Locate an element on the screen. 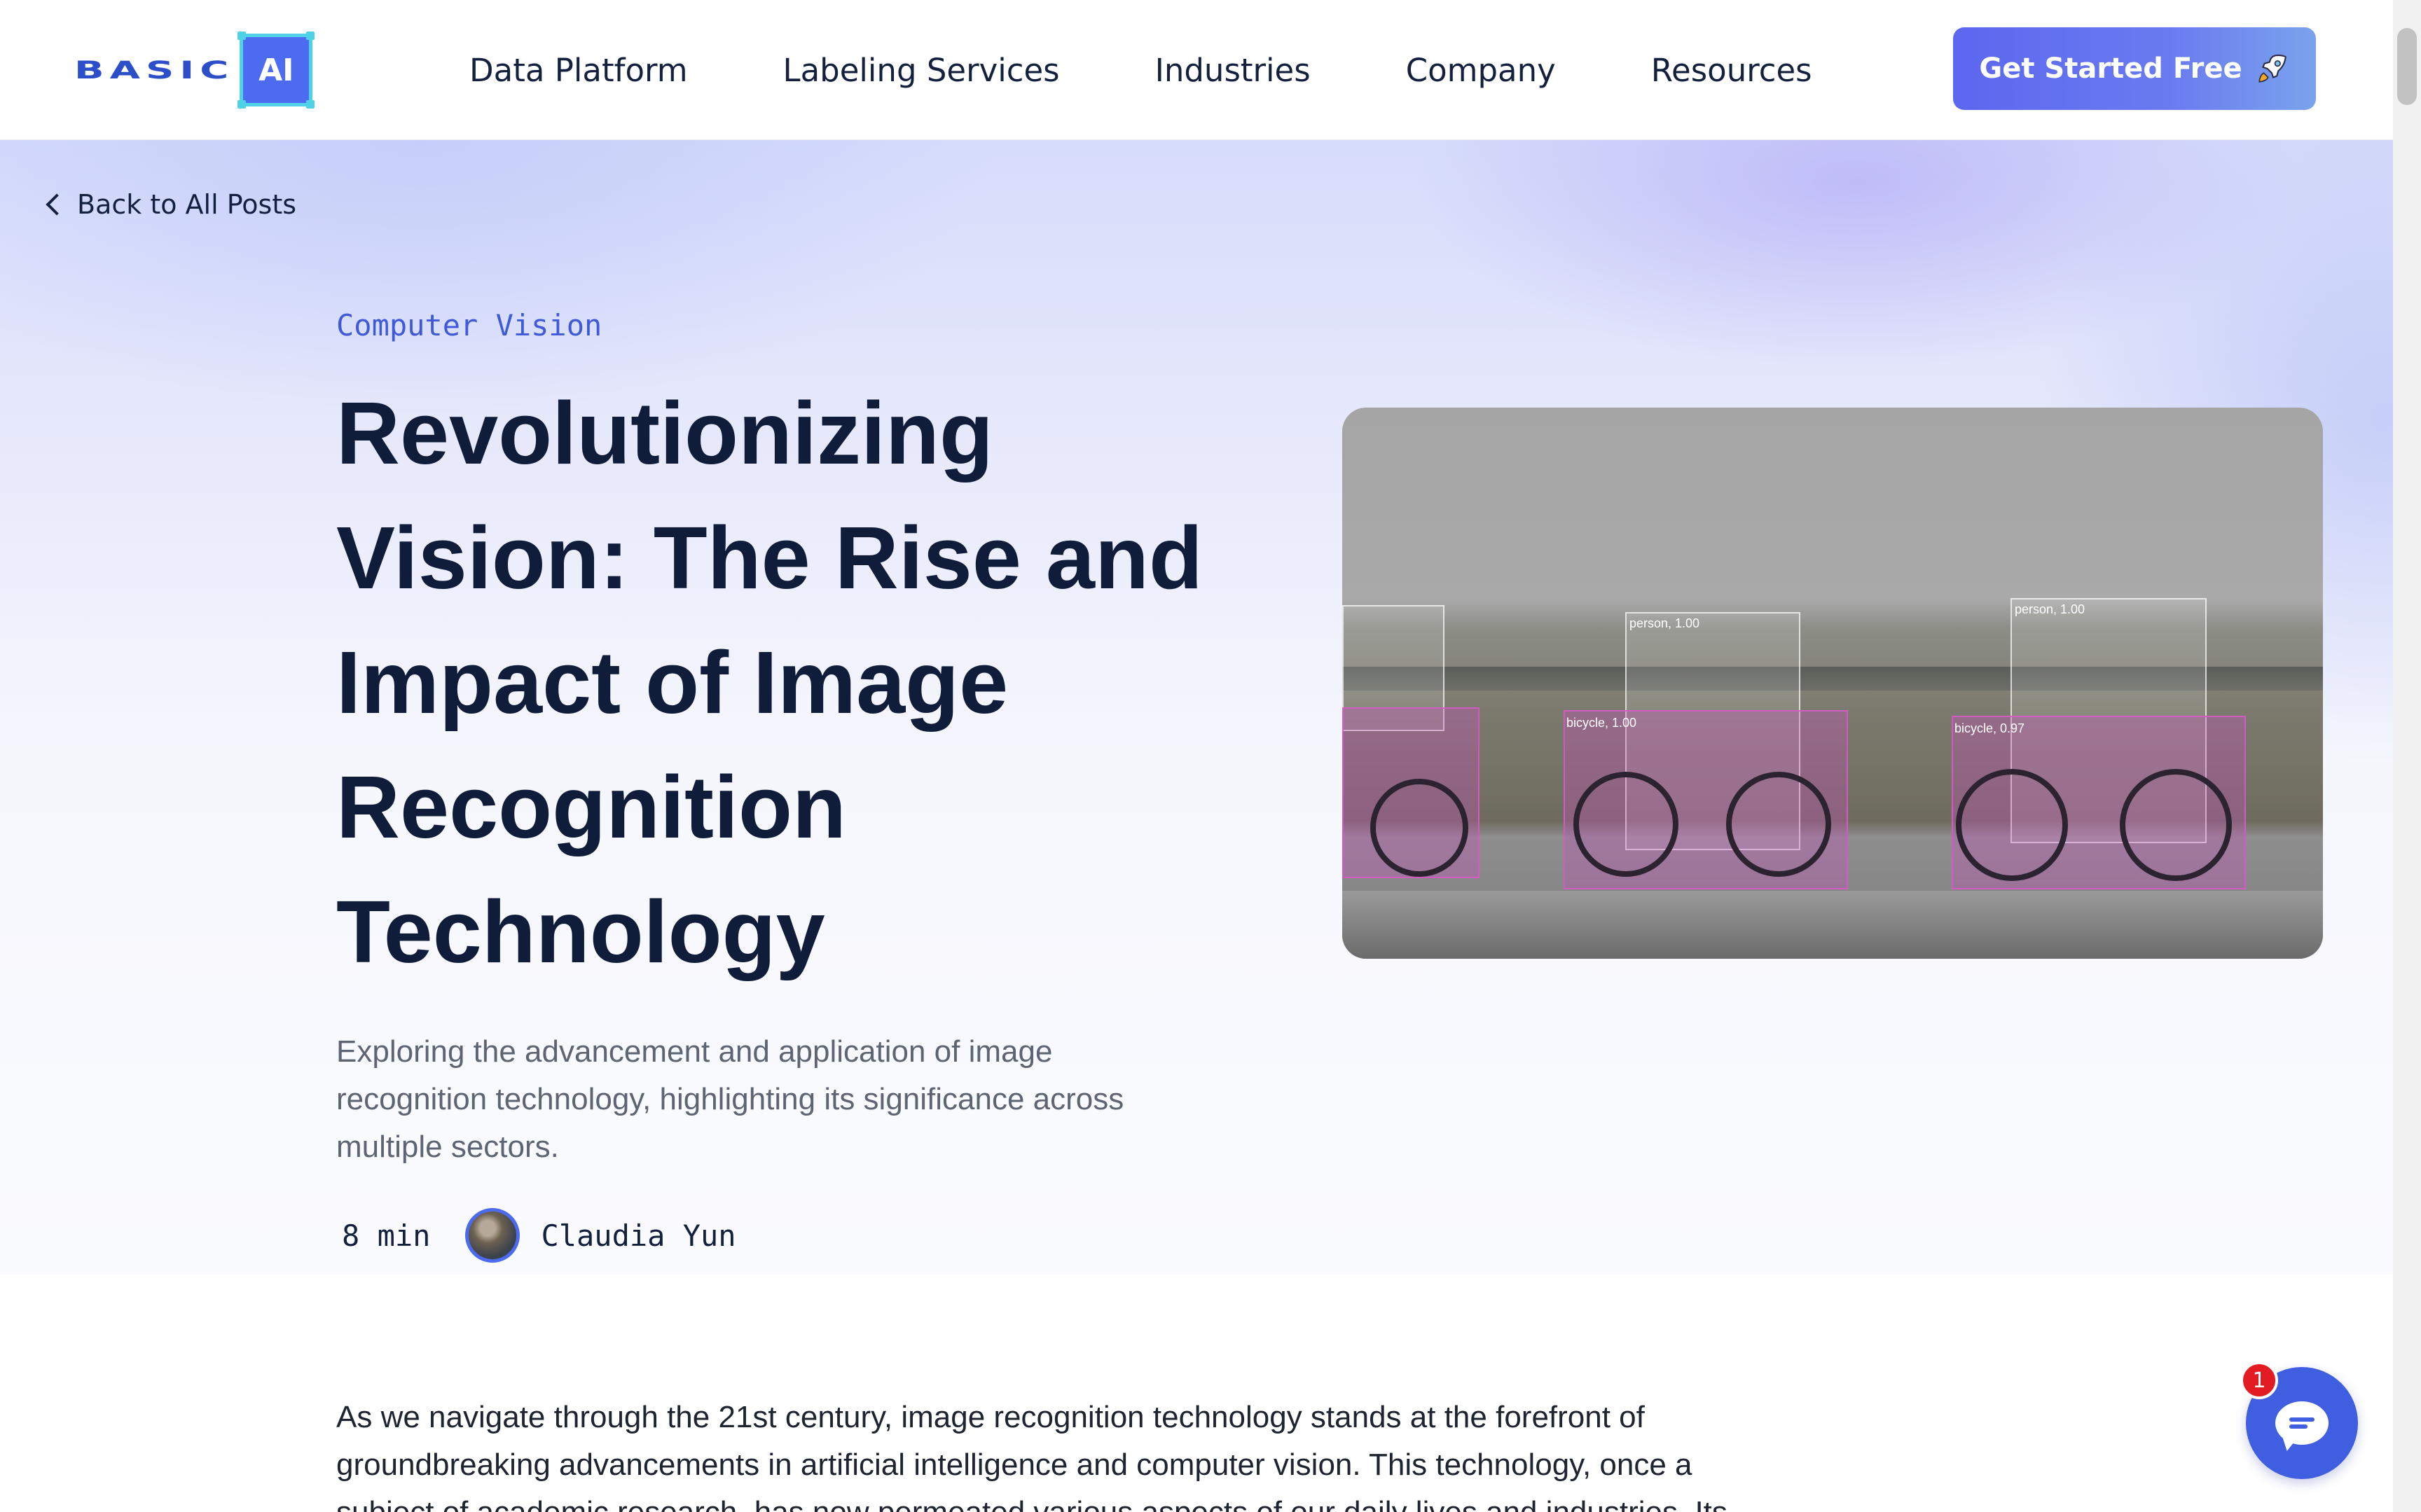  logo-ai-text: AI is located at coordinates (276, 70).